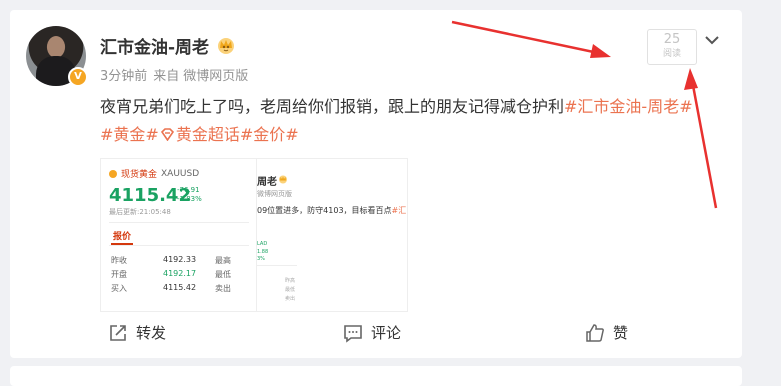 This screenshot has height=386, width=781. I want to click on author-name: 汇市金油-周老, so click(154, 45).